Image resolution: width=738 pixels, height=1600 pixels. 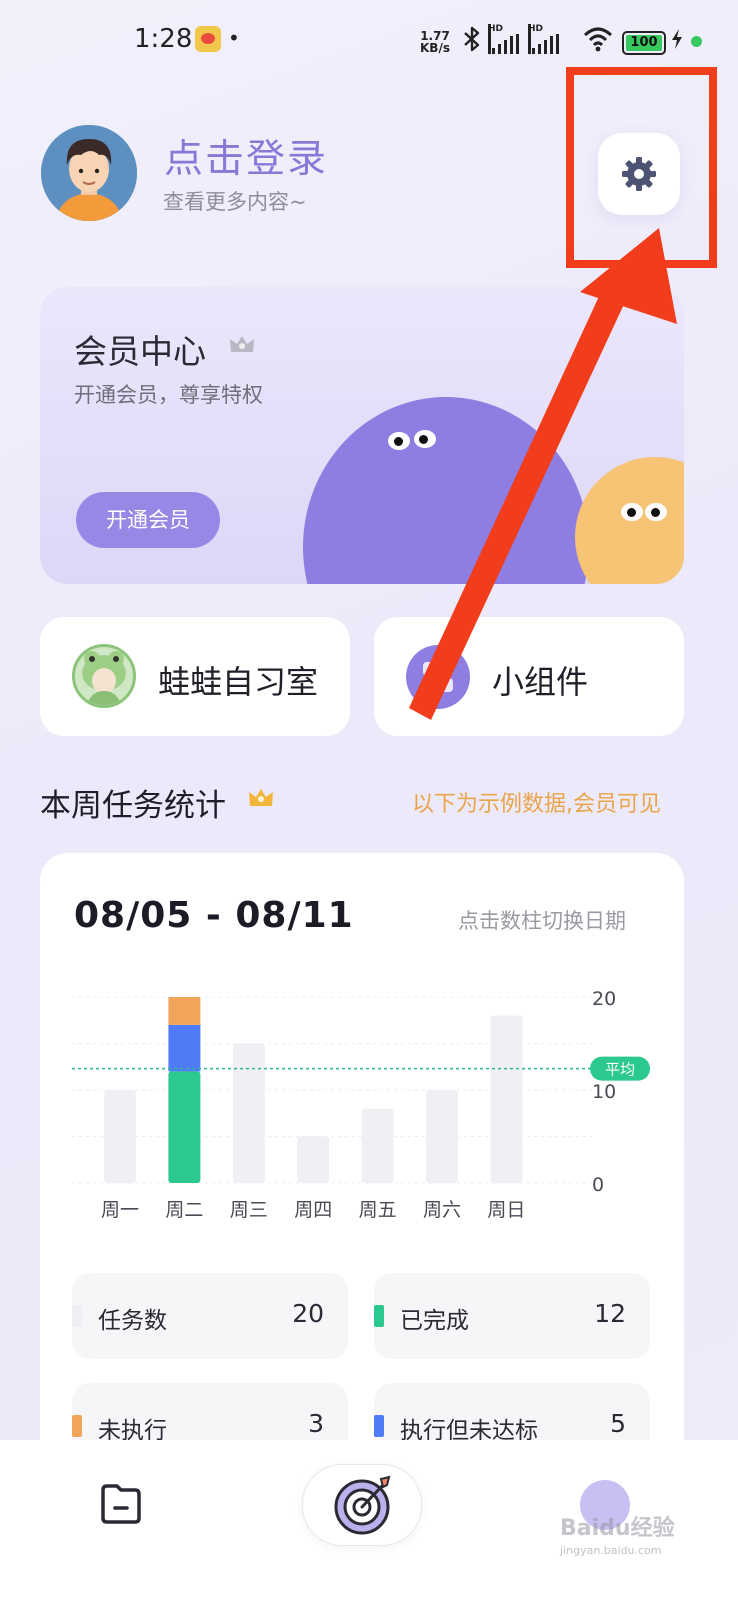 I want to click on y-tick-label: 0, so click(x=598, y=1185).